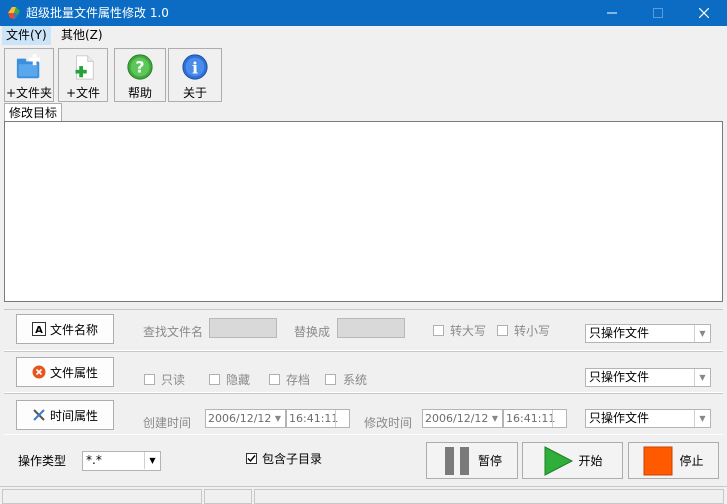 This screenshot has width=727, height=504. What do you see at coordinates (73, 329) in the screenshot?
I see `filename-button-label: 文件名称` at bounding box center [73, 329].